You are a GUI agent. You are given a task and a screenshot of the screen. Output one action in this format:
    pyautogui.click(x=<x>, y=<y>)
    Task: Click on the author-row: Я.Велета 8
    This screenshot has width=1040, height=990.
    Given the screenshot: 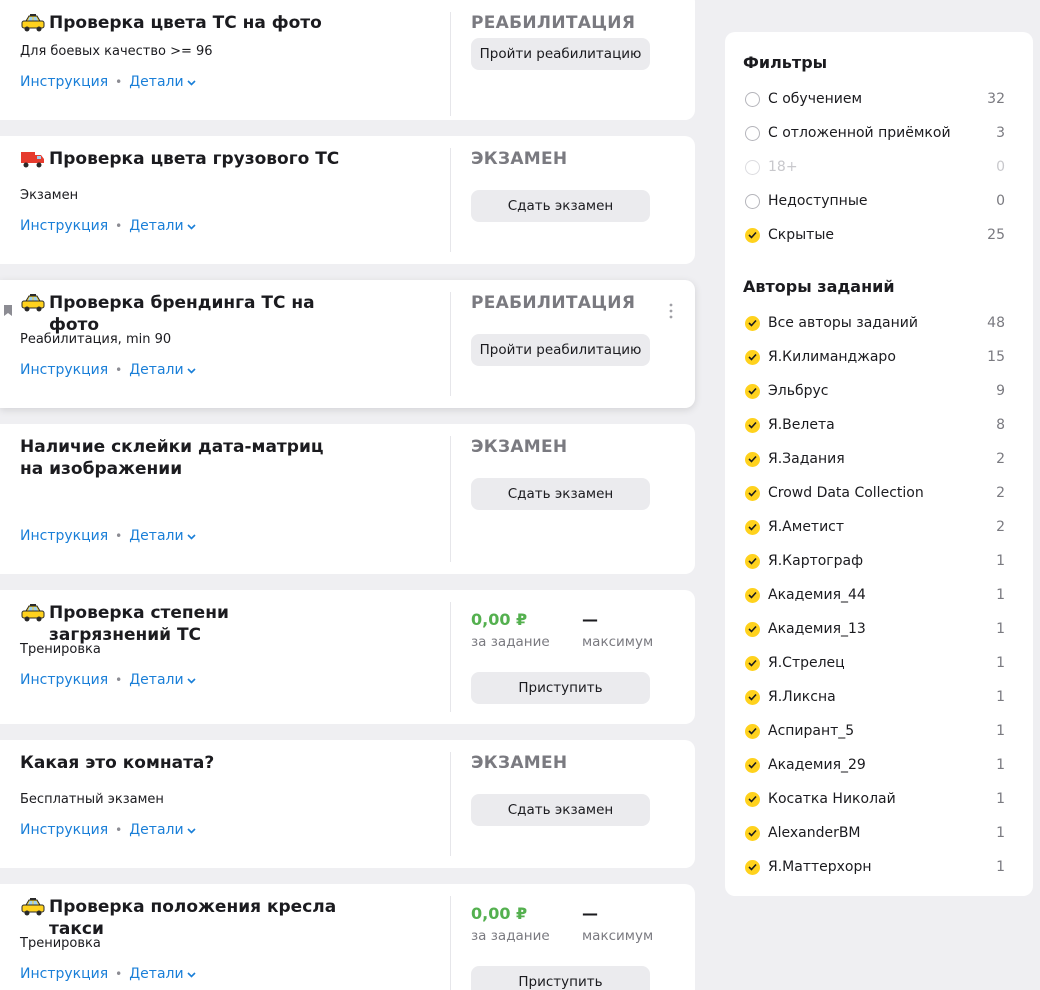 What is the action you would take?
    pyautogui.click(x=875, y=425)
    